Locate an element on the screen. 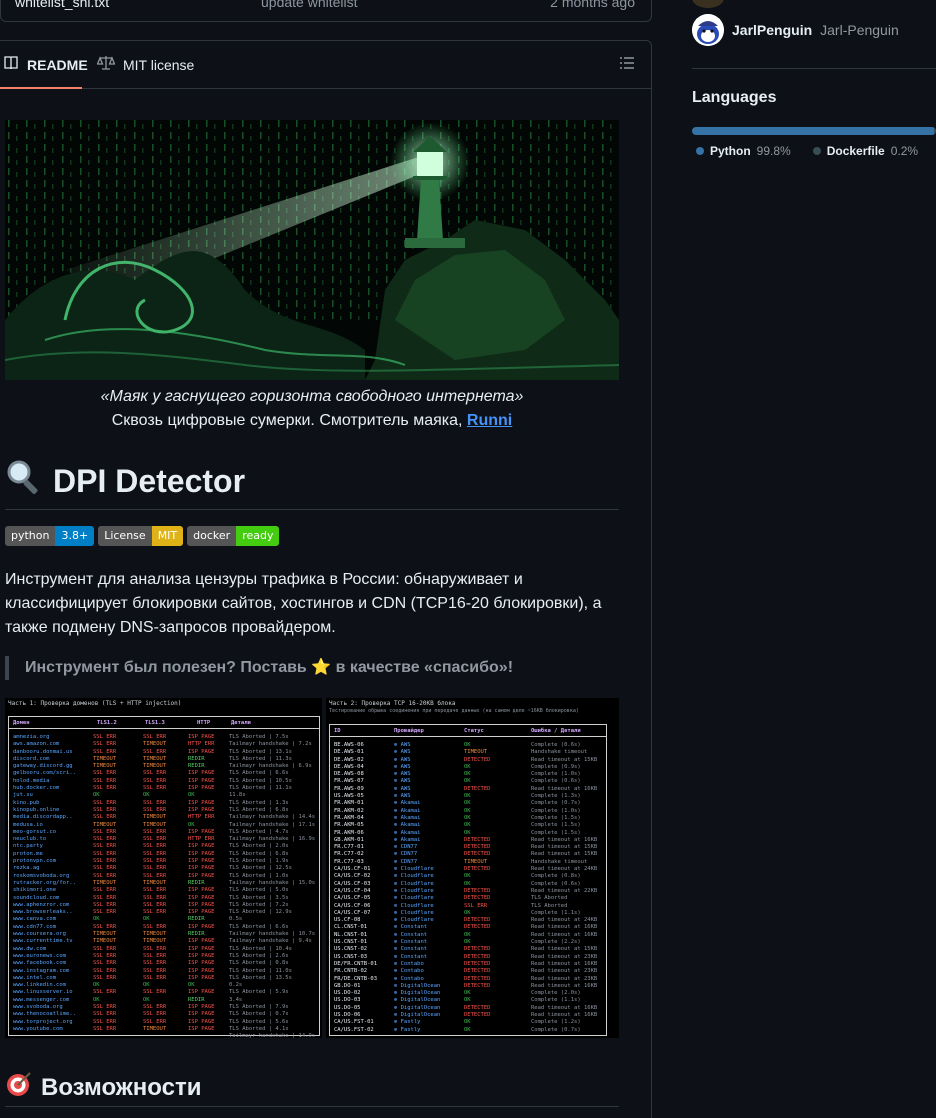 This screenshot has height=1118, width=936. id-cell: FR.C77-01 is located at coordinates (349, 847).